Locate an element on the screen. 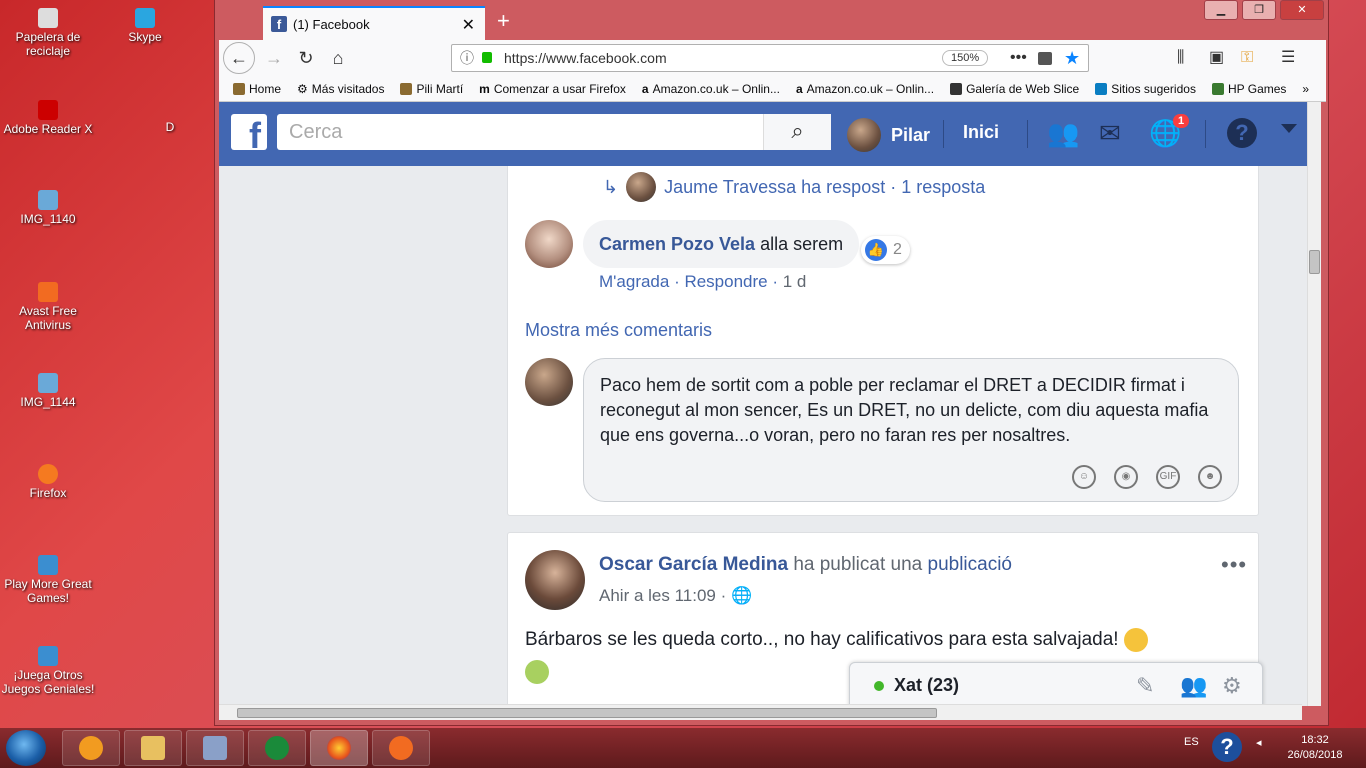  messenger-icon: ✉ is located at coordinates (1110, 133).